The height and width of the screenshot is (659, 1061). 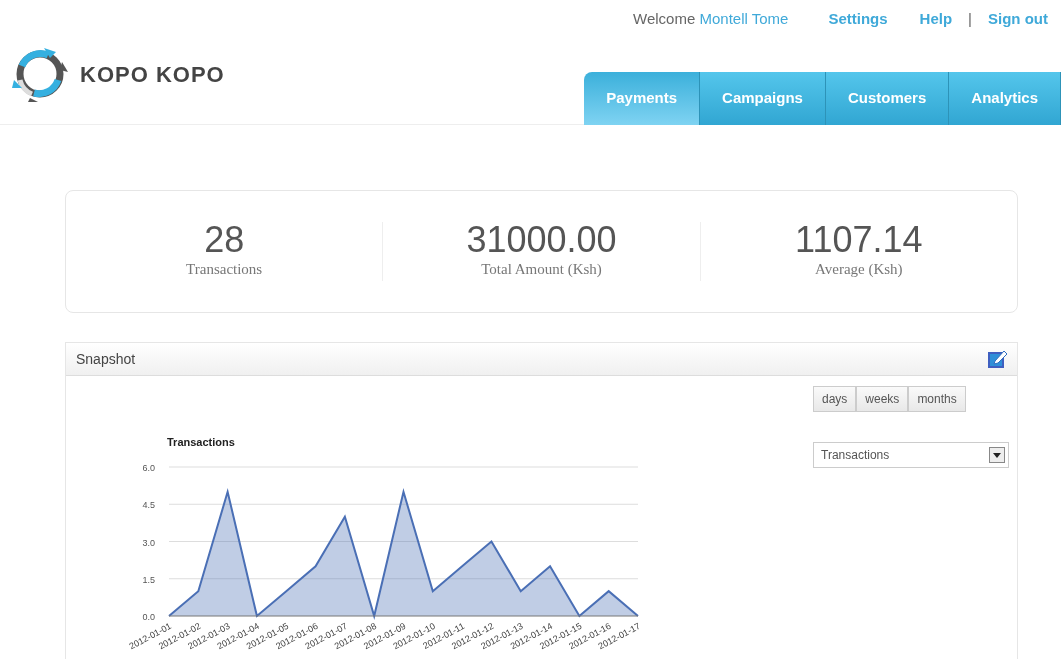 What do you see at coordinates (224, 270) in the screenshot?
I see `stat-label: Transactions` at bounding box center [224, 270].